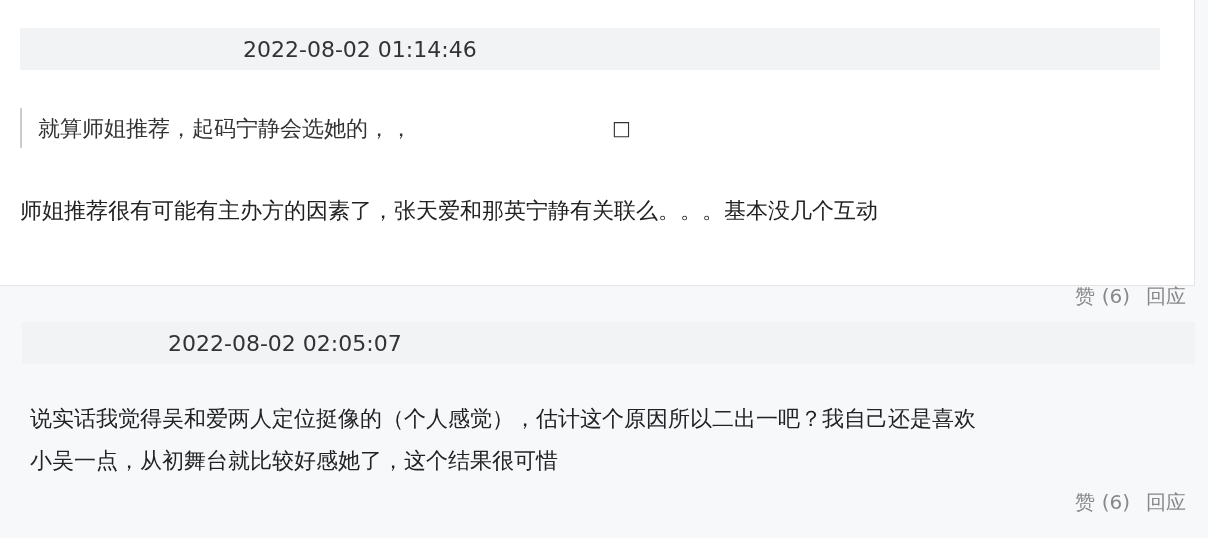  Describe the element at coordinates (503, 419) in the screenshot. I see `comment-text: 说实话我觉得吴和爱两人定位挺像的（个人感觉），估计这个原因所以二出一吧？我自己还是喜欢` at that location.